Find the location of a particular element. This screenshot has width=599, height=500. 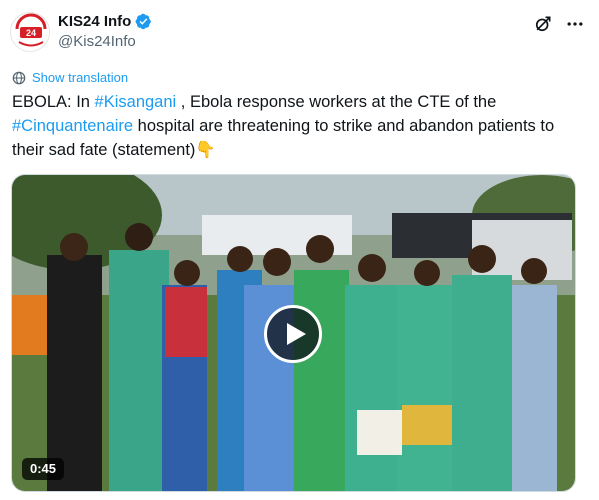

tweet-text-prefix: EBOLA: In is located at coordinates (53, 102).